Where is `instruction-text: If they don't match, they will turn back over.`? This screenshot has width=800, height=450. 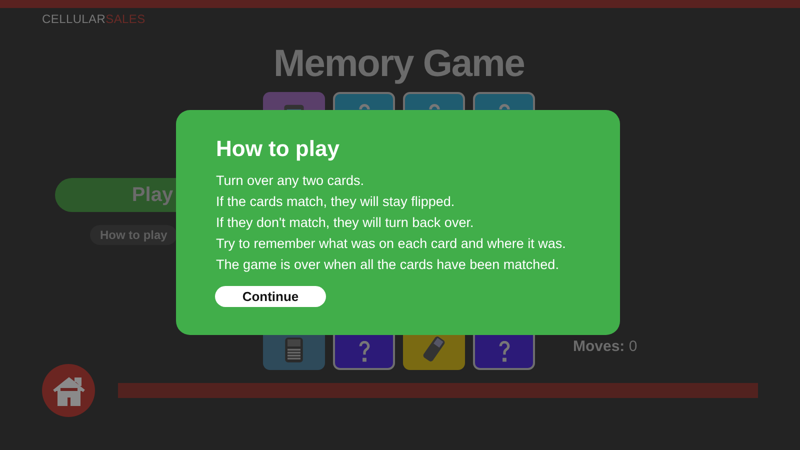 instruction-text: If they don't match, they will turn back over. is located at coordinates (345, 223).